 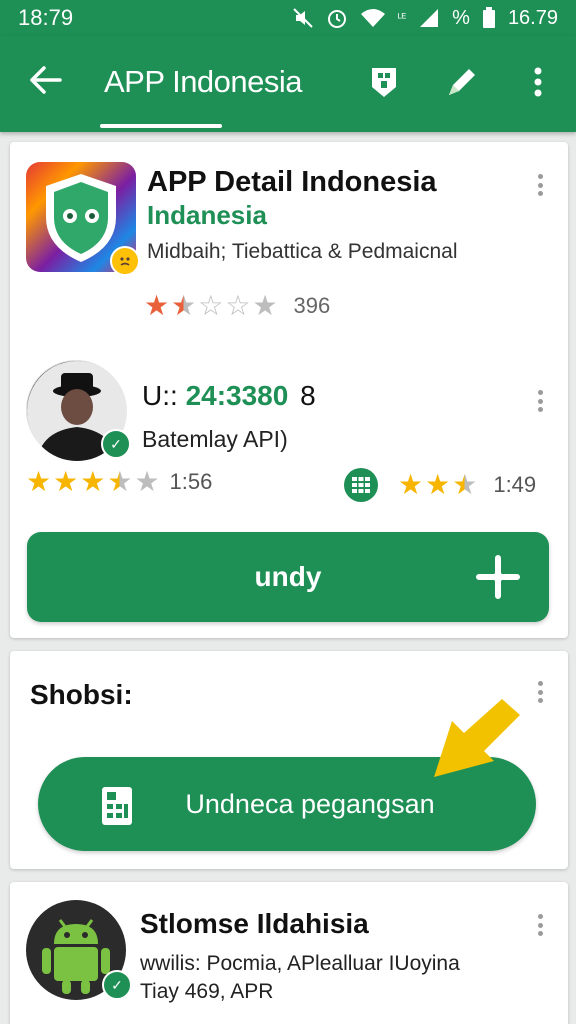 What do you see at coordinates (83, 219) in the screenshot?
I see `app-icon` at bounding box center [83, 219].